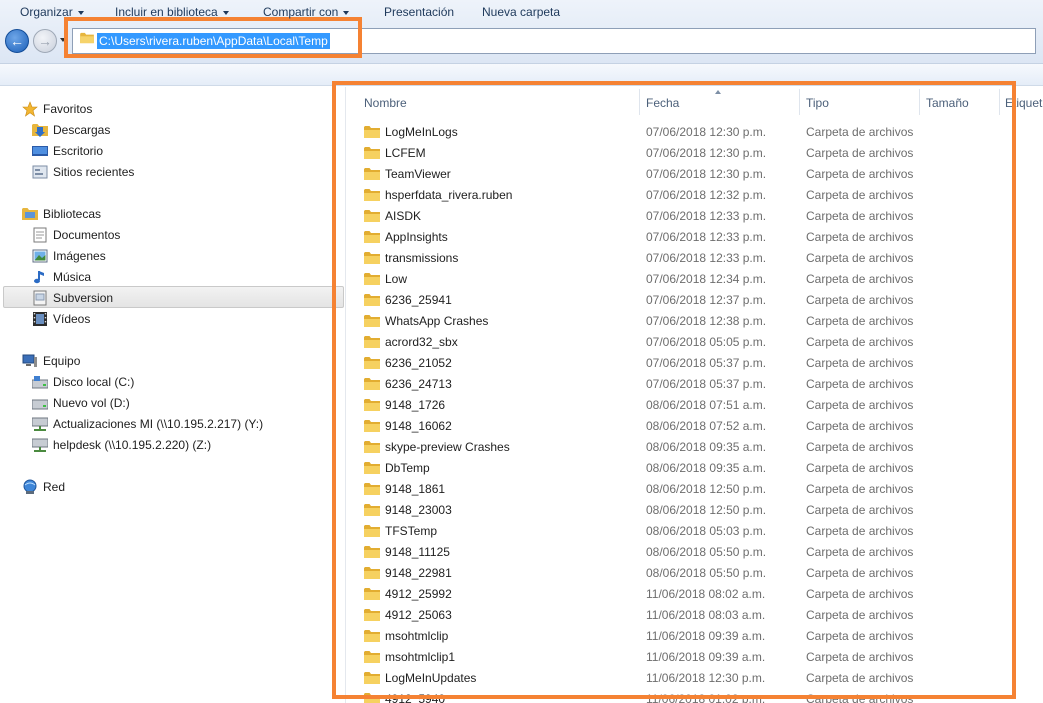 The width and height of the screenshot is (1043, 703). Describe the element at coordinates (40, 235) in the screenshot. I see `documents-icon` at that location.